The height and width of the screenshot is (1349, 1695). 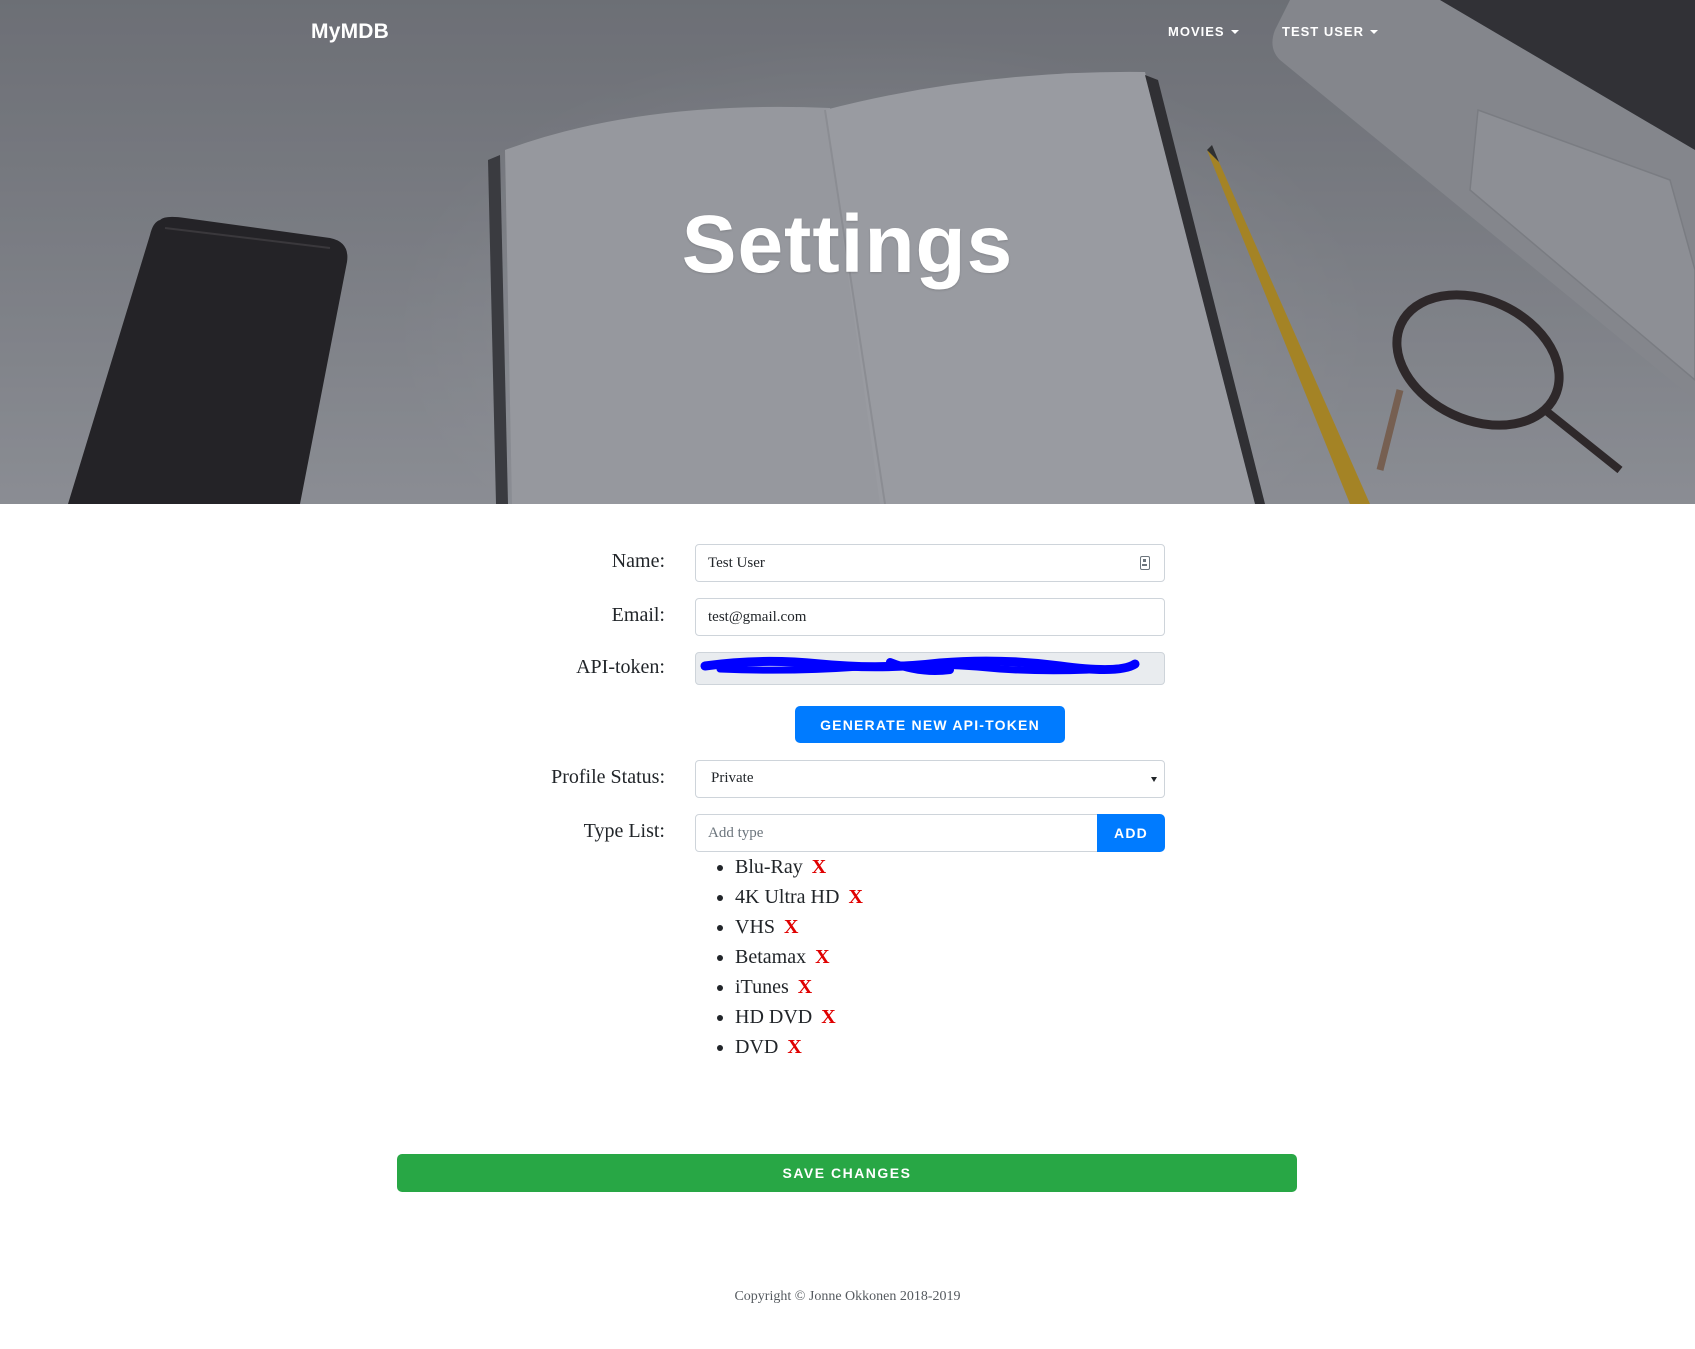 I want to click on list-item: Blu-Ray X, so click(x=799, y=867).